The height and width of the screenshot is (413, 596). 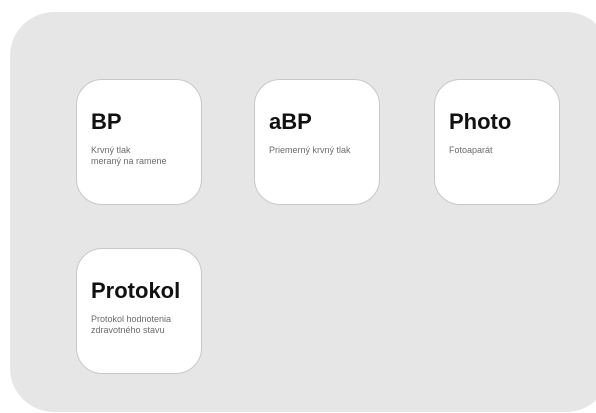 What do you see at coordinates (136, 290) in the screenshot?
I see `tile-title: Protokol` at bounding box center [136, 290].